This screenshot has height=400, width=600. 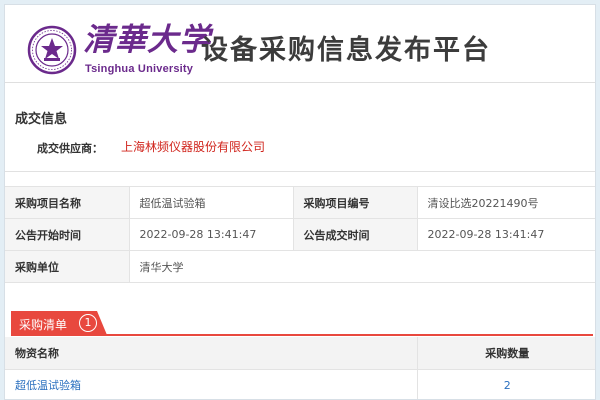 I want to click on info-row: 采购单位 清华大学, so click(x=300, y=266).